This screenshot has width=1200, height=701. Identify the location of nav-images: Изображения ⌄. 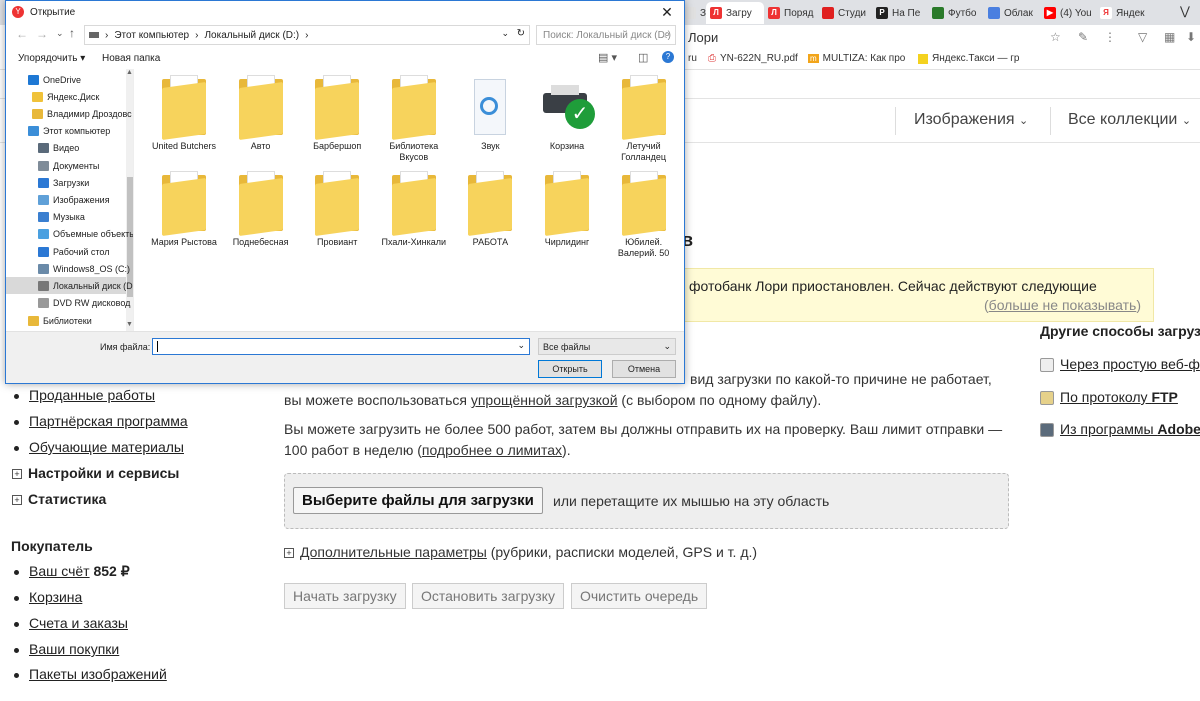
(971, 120).